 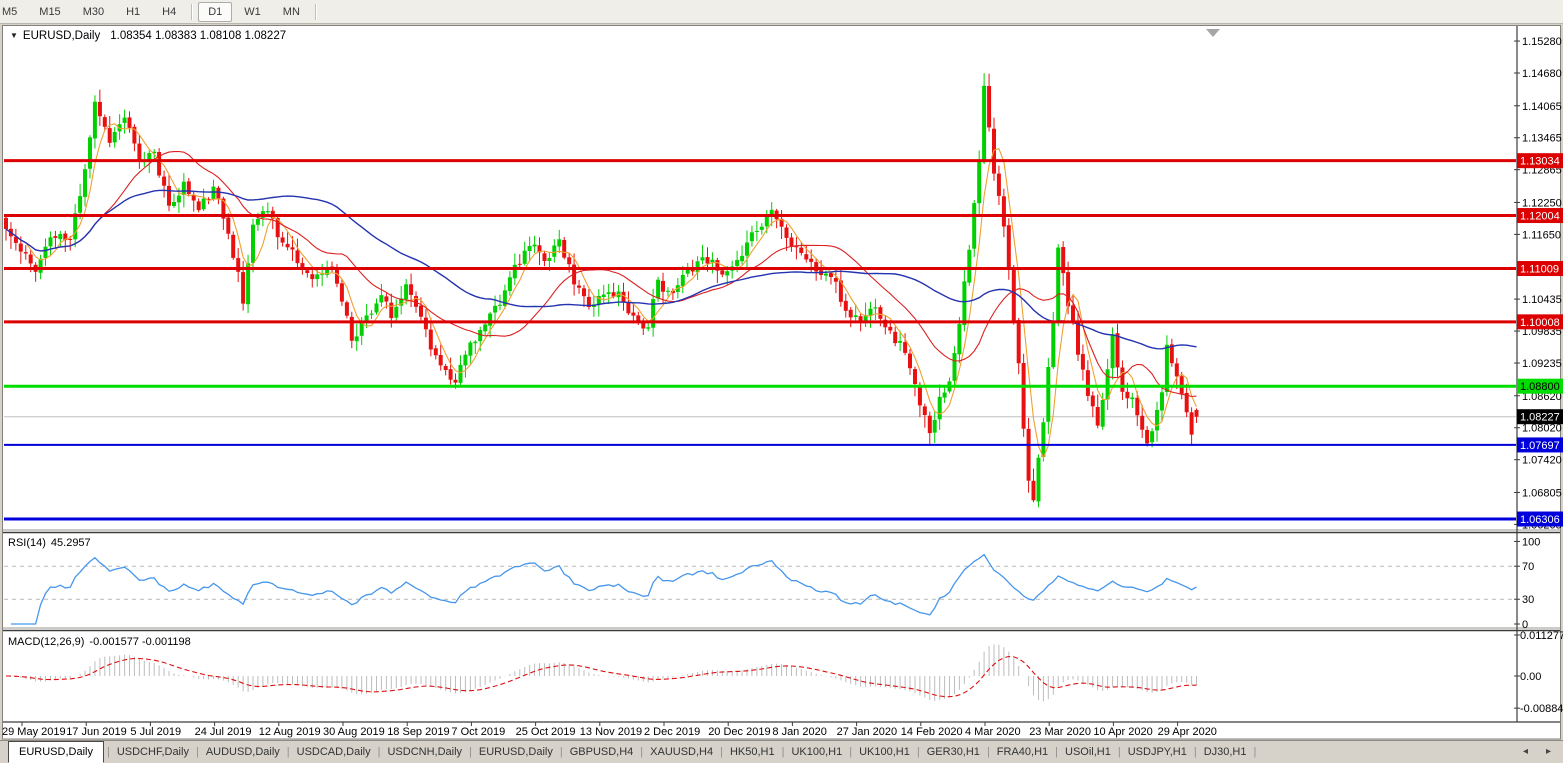 I want to click on rsi-tick-label: 100, so click(x=1531, y=542).